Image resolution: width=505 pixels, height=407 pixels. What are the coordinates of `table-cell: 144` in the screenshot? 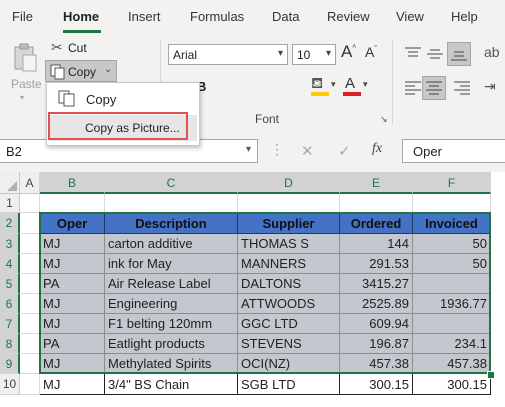 It's located at (376, 244).